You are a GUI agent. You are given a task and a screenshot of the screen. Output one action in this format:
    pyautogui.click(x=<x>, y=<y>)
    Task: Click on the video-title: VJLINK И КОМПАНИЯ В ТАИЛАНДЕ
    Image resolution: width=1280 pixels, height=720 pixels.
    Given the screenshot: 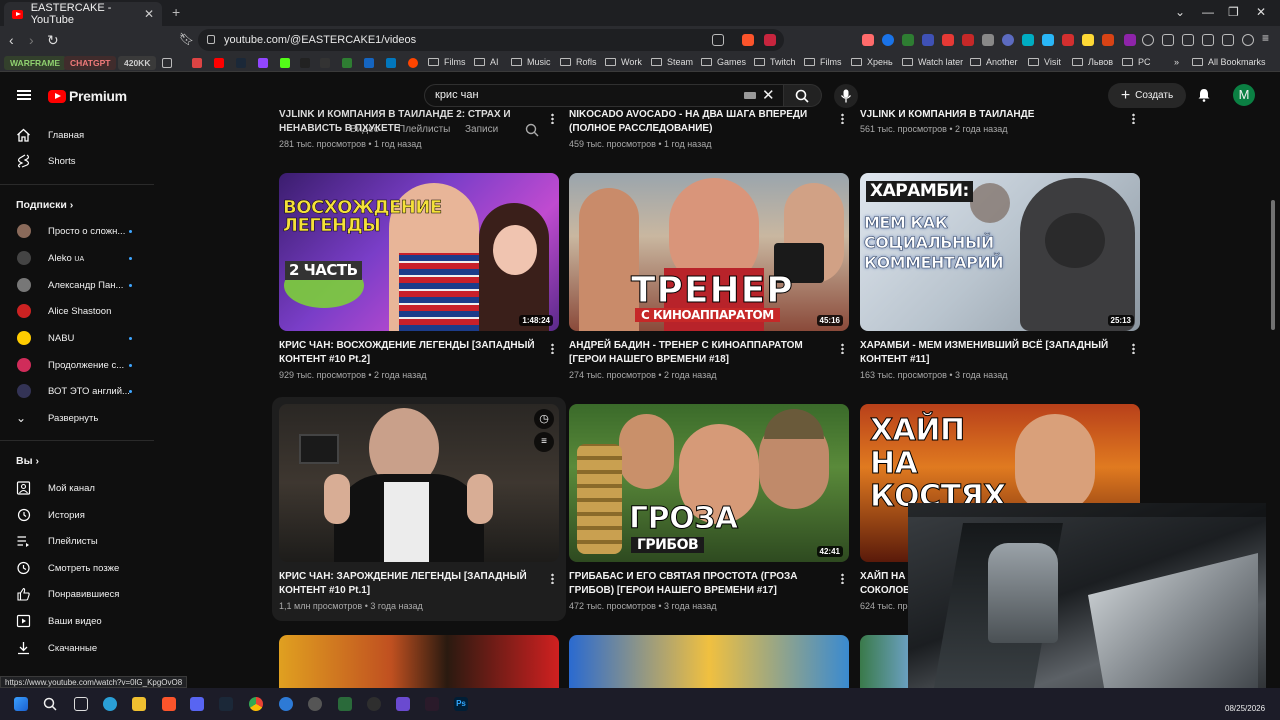 What is the action you would take?
    pyautogui.click(x=995, y=115)
    